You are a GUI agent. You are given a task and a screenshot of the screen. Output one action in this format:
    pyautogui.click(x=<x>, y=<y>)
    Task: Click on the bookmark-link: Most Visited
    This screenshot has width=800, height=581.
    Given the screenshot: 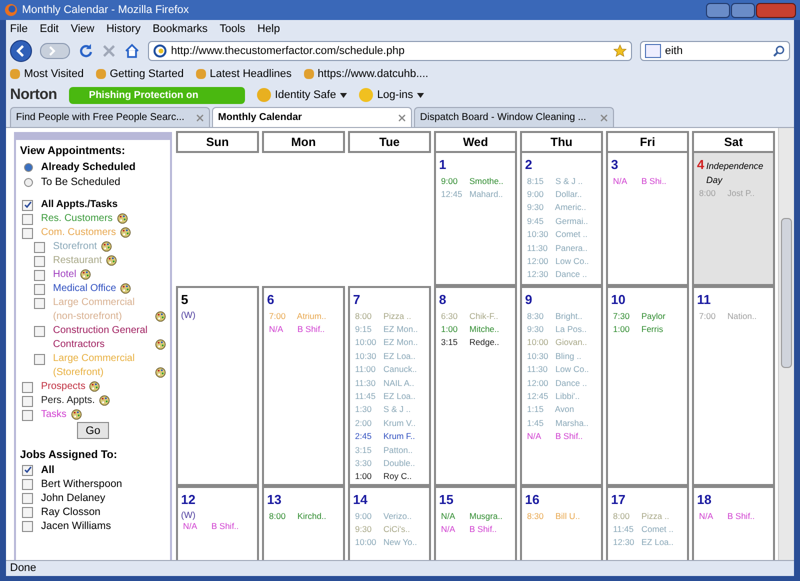 What is the action you would take?
    pyautogui.click(x=47, y=74)
    